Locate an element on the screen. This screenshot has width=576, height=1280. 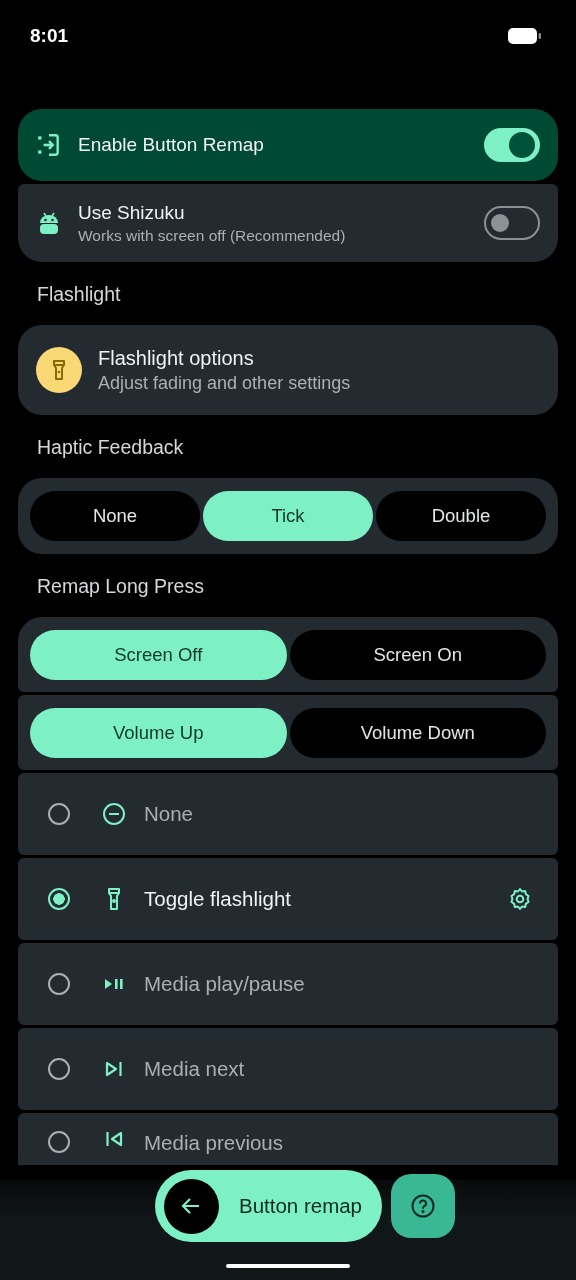
volume-key-option: Volume Down is located at coordinates (417, 732).